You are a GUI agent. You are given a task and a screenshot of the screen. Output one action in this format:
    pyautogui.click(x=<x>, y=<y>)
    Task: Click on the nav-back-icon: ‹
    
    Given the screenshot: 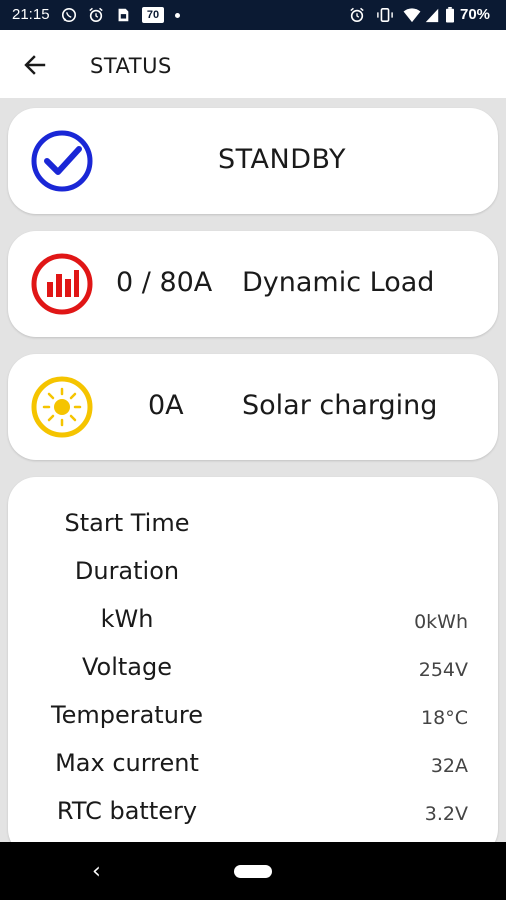 What is the action you would take?
    pyautogui.click(x=96, y=871)
    